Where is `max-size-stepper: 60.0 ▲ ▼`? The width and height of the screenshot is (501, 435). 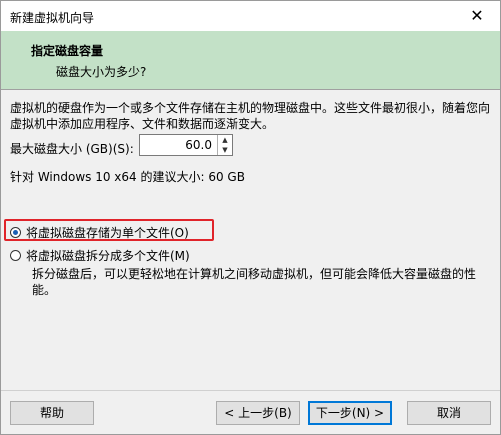 max-size-stepper: 60.0 ▲ ▼ is located at coordinates (186, 145).